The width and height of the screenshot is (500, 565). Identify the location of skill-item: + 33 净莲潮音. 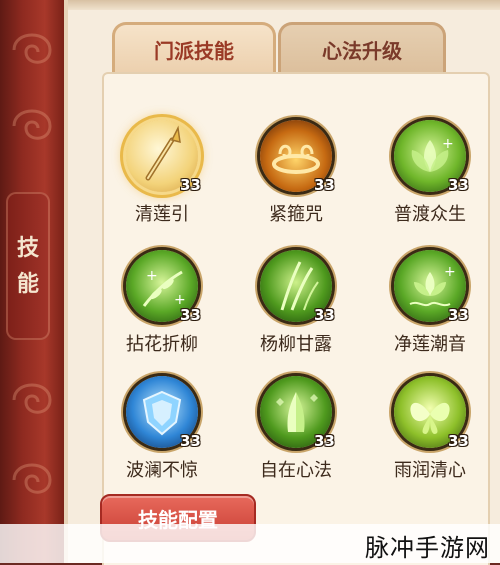
(430, 305).